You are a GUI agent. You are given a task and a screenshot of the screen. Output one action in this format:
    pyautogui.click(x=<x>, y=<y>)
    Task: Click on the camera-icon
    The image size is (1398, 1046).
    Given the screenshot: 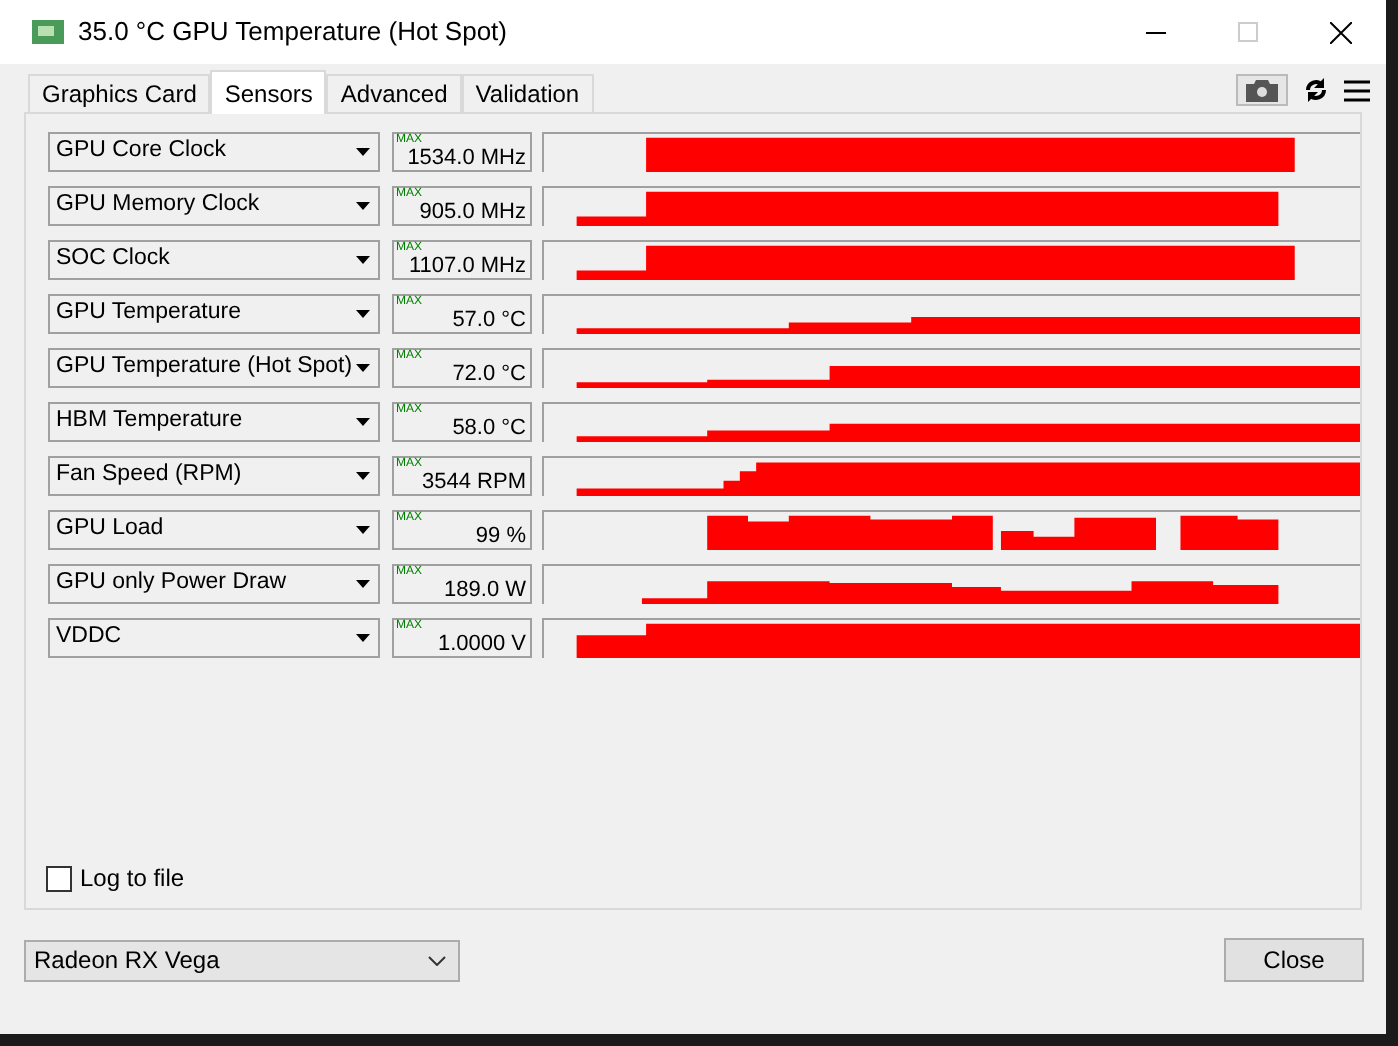 What is the action you would take?
    pyautogui.click(x=1262, y=90)
    